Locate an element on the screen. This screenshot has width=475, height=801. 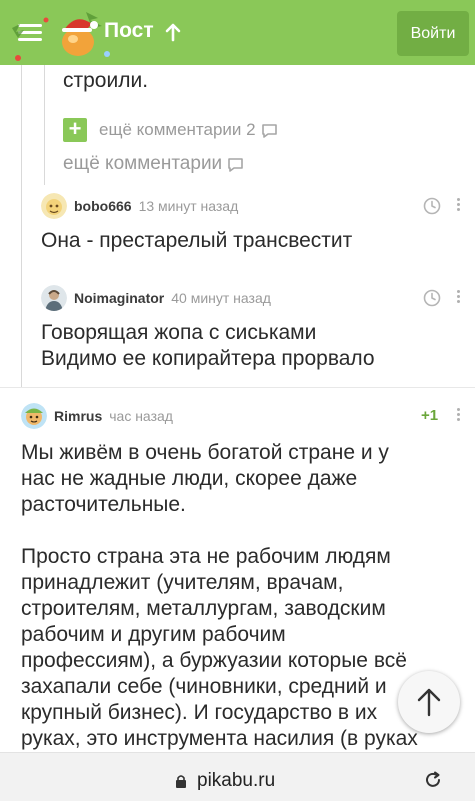
comment-text-line: Видимо ее копирайтера прорвало is located at coordinates (208, 358).